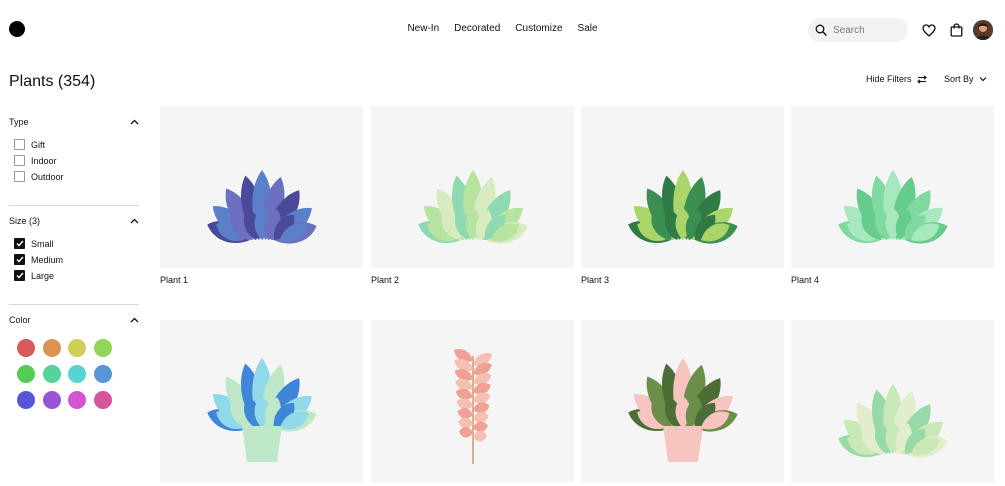 The width and height of the screenshot is (1005, 486). I want to click on filter-option-indoor: Indoor, so click(35, 160).